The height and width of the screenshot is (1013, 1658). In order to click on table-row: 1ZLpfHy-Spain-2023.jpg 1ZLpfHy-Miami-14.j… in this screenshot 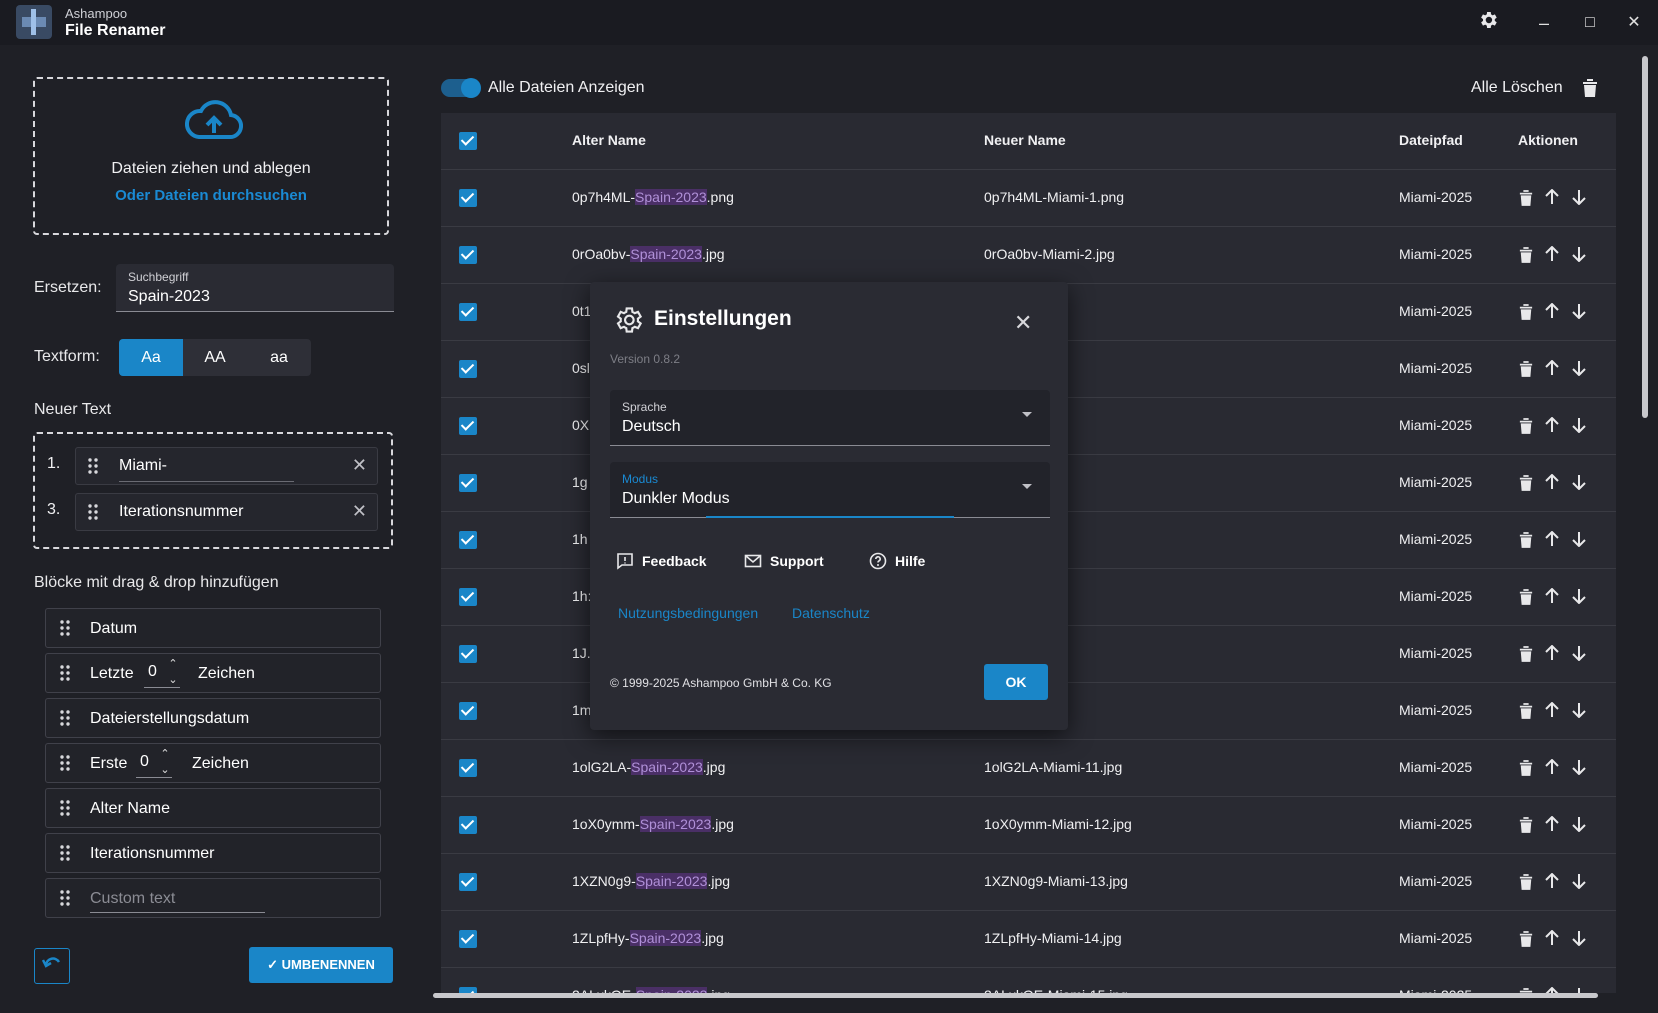, I will do `click(1028, 939)`.